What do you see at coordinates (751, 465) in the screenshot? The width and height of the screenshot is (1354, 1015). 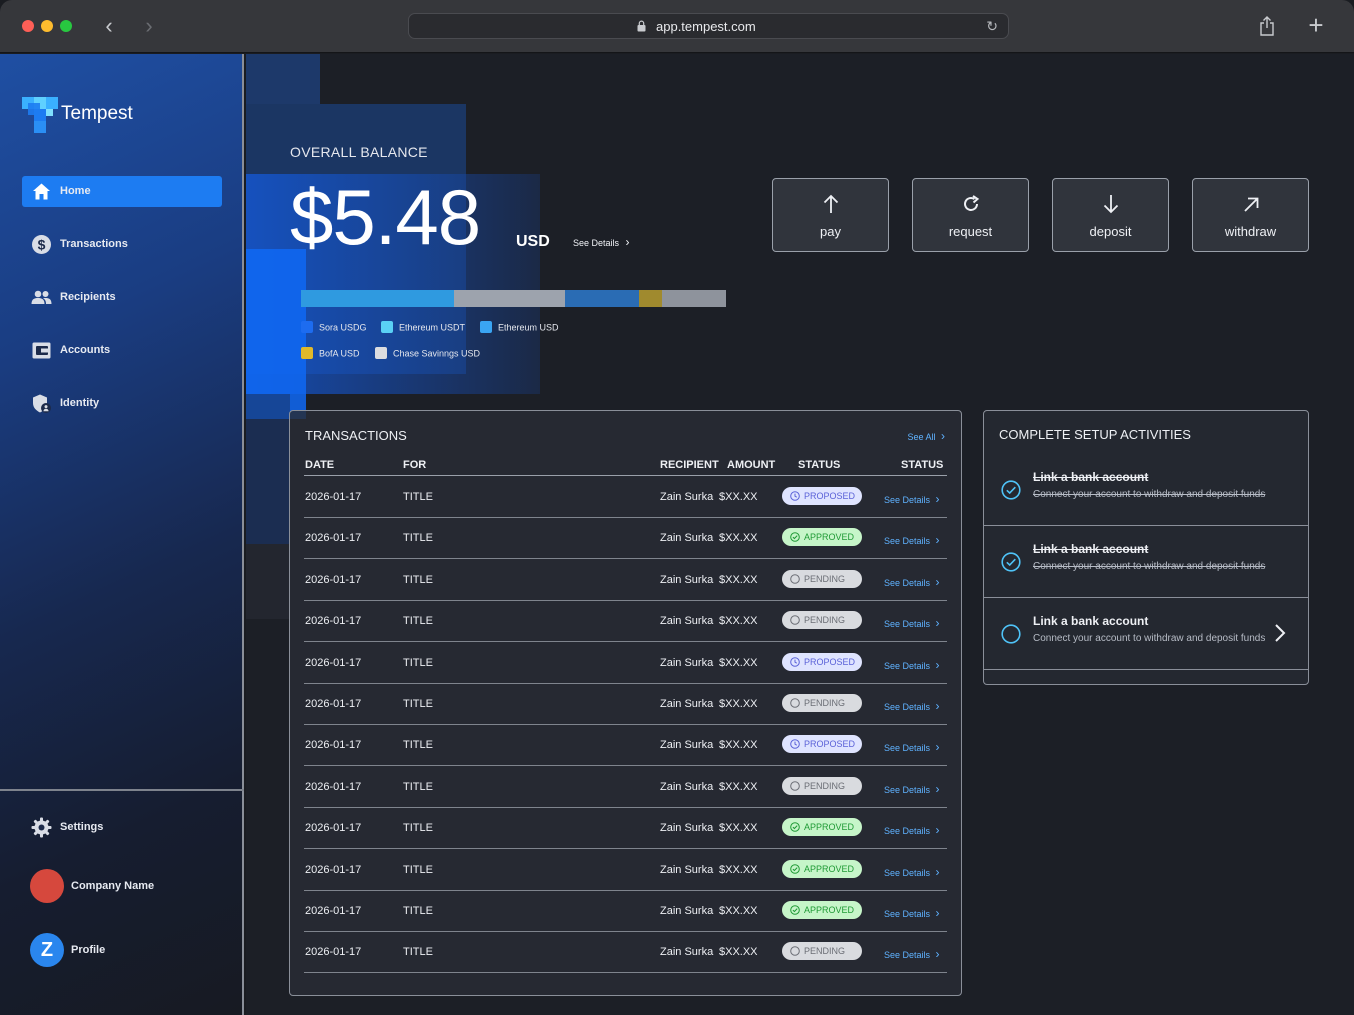 I see `column-header-amount: AMOUNT` at bounding box center [751, 465].